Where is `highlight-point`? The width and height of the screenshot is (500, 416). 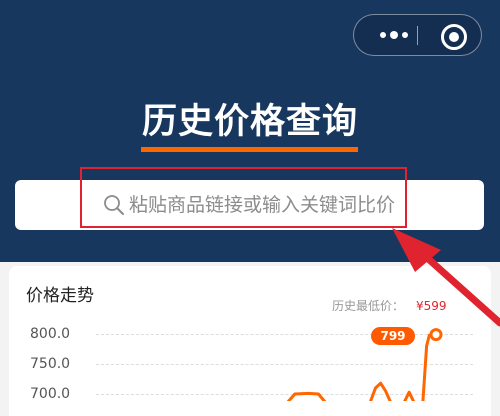 highlight-point is located at coordinates (436, 335).